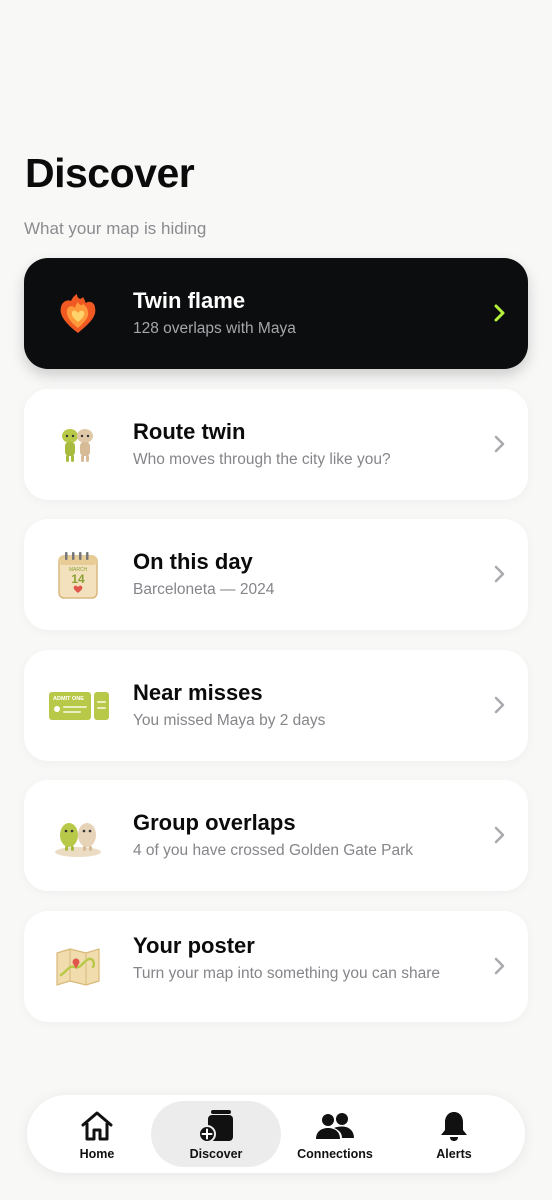 This screenshot has width=552, height=1200. I want to click on card-title: On this day, so click(193, 561).